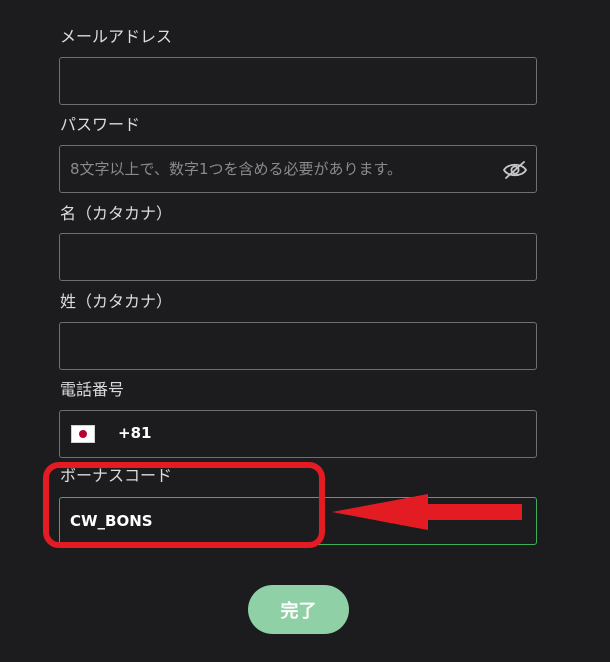 The image size is (610, 662). I want to click on email-field-container, so click(298, 81).